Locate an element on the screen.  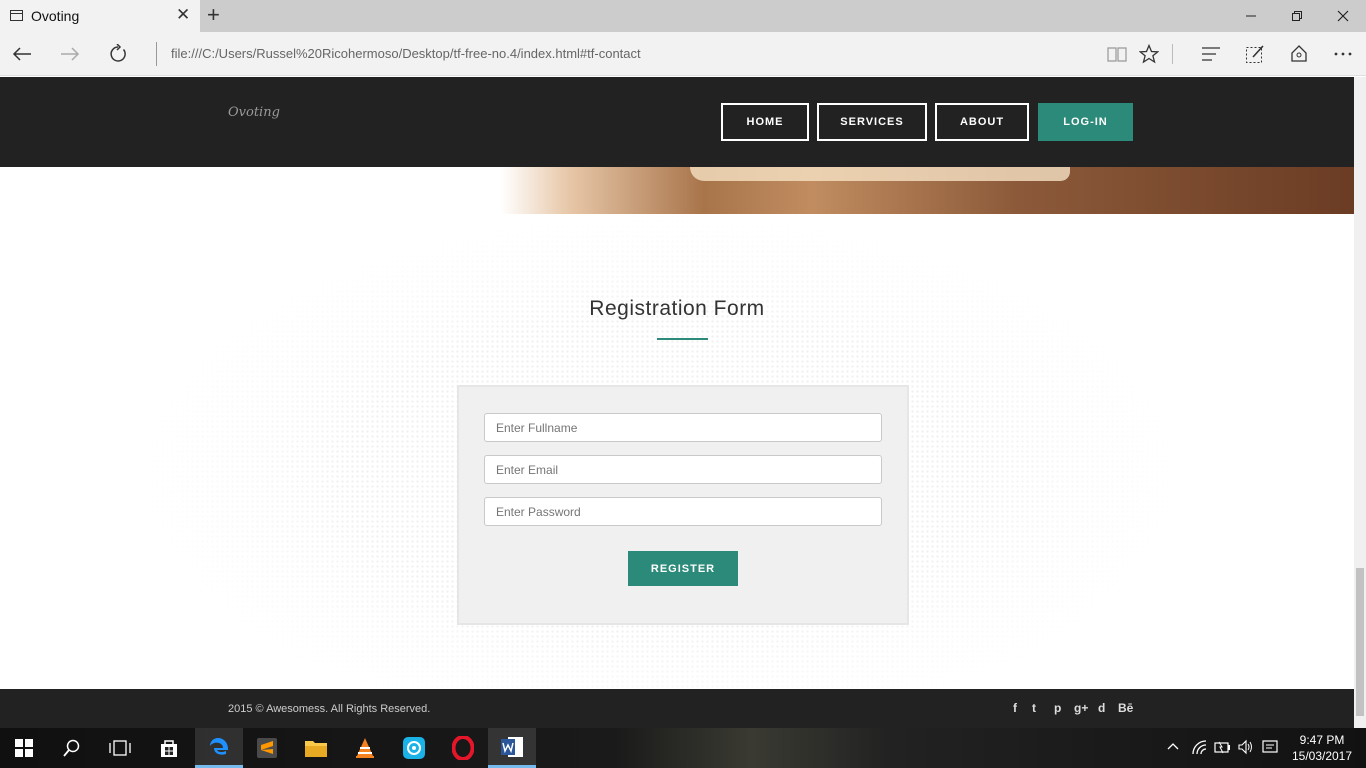
nav-services-button: SERVICES is located at coordinates (872, 122).